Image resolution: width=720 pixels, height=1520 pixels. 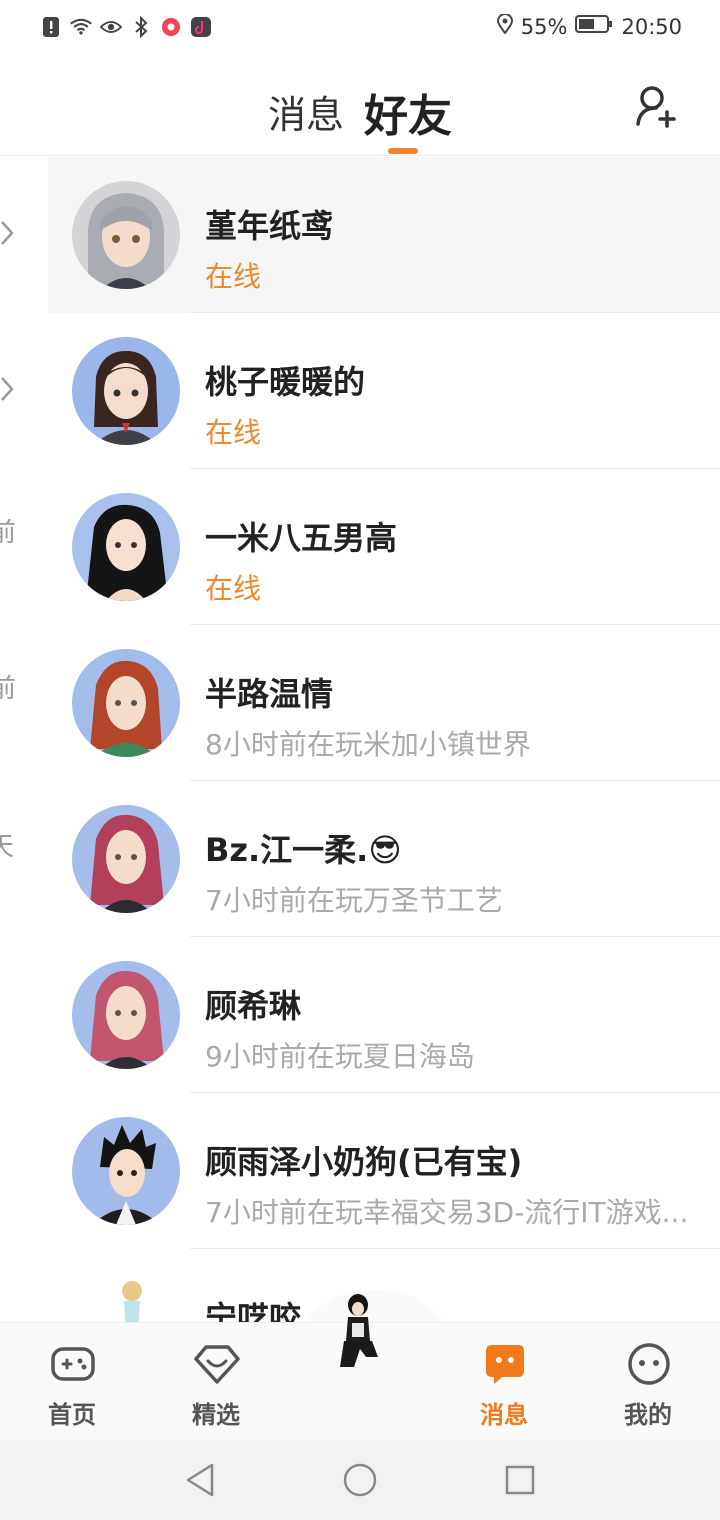 What do you see at coordinates (651, 26) in the screenshot?
I see `clock: 20:50` at bounding box center [651, 26].